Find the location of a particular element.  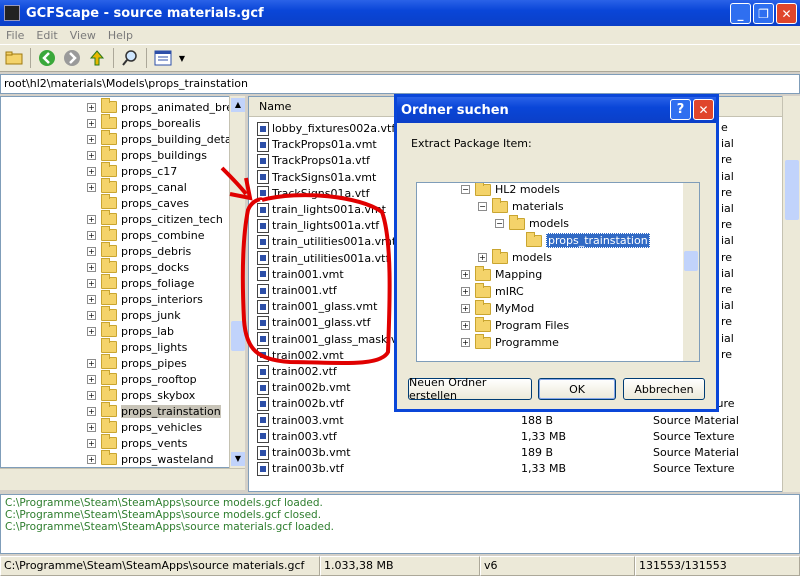

tree-hscrollbar is located at coordinates (122, 479).